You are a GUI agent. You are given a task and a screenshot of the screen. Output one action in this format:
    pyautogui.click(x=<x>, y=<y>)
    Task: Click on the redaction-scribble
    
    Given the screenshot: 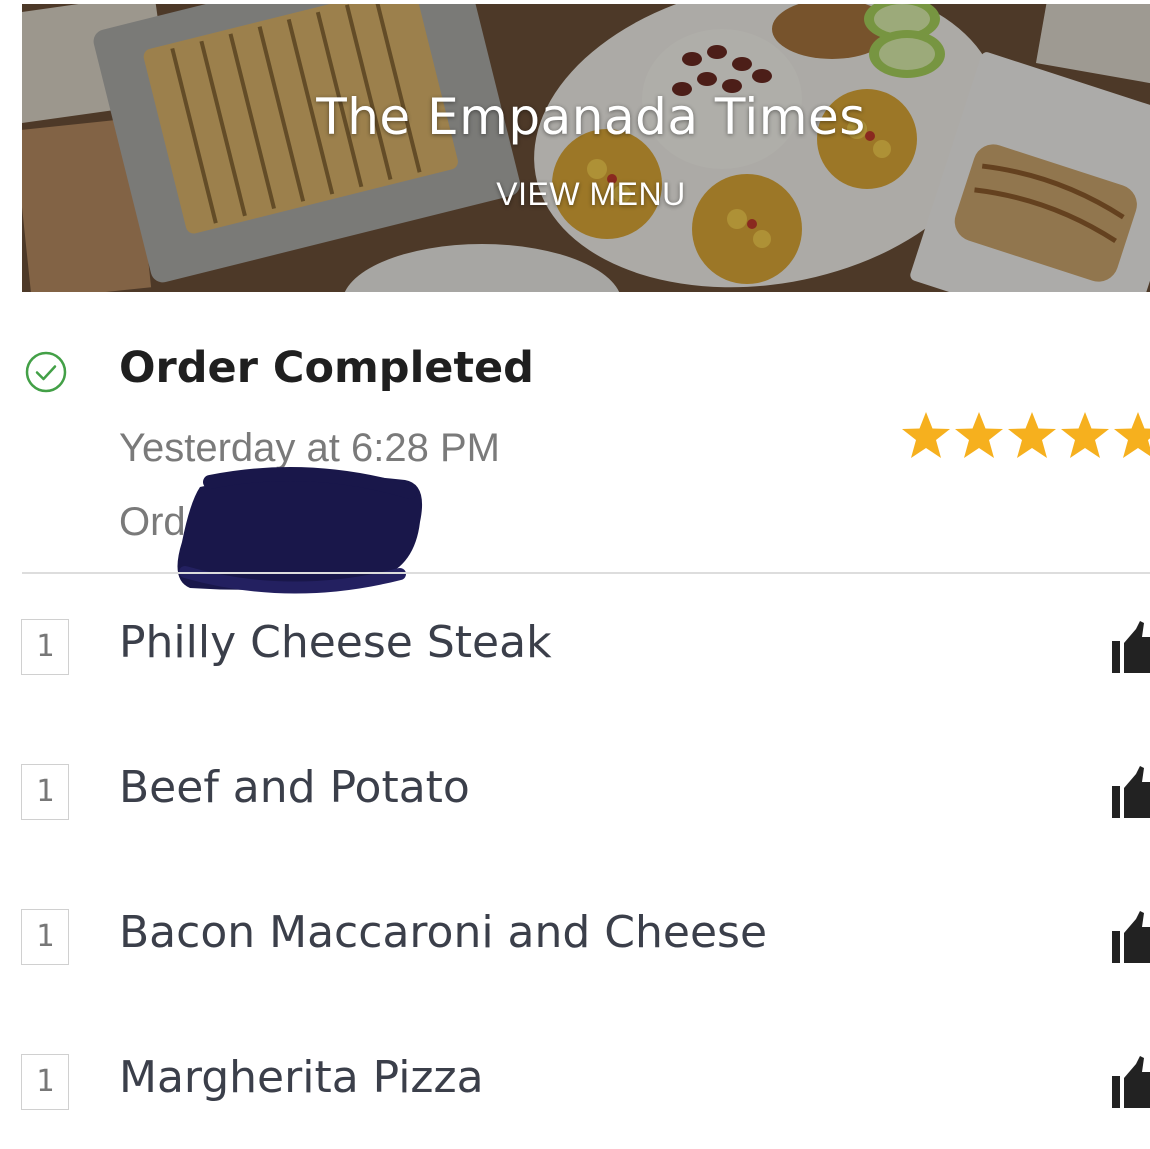 What is the action you would take?
    pyautogui.click(x=300, y=530)
    